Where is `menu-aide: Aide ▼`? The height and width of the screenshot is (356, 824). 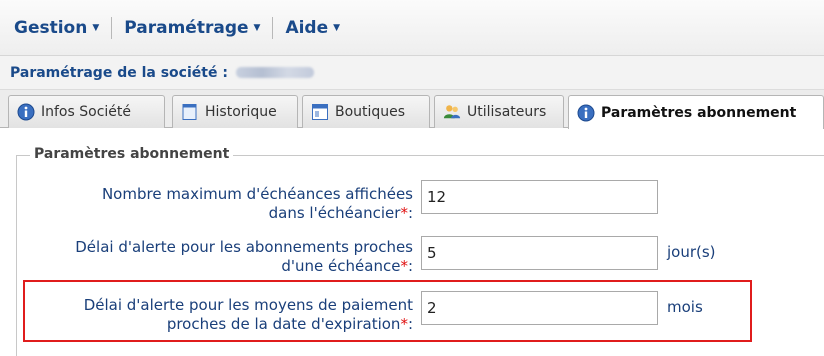
menu-aide: Aide ▼ is located at coordinates (315, 28).